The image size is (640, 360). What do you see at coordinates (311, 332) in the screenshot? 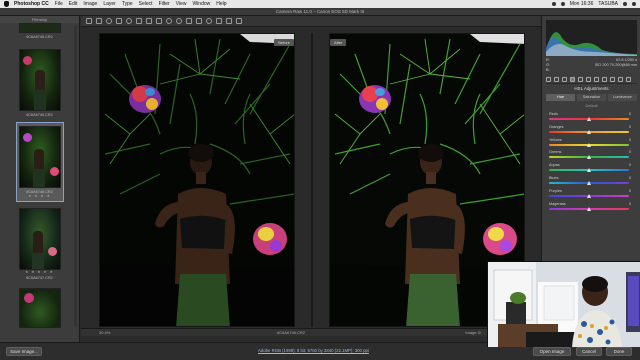
I see `preview-statusbar: 30.4% 6C6A6746.CR2 Image 3/` at bounding box center [311, 332].